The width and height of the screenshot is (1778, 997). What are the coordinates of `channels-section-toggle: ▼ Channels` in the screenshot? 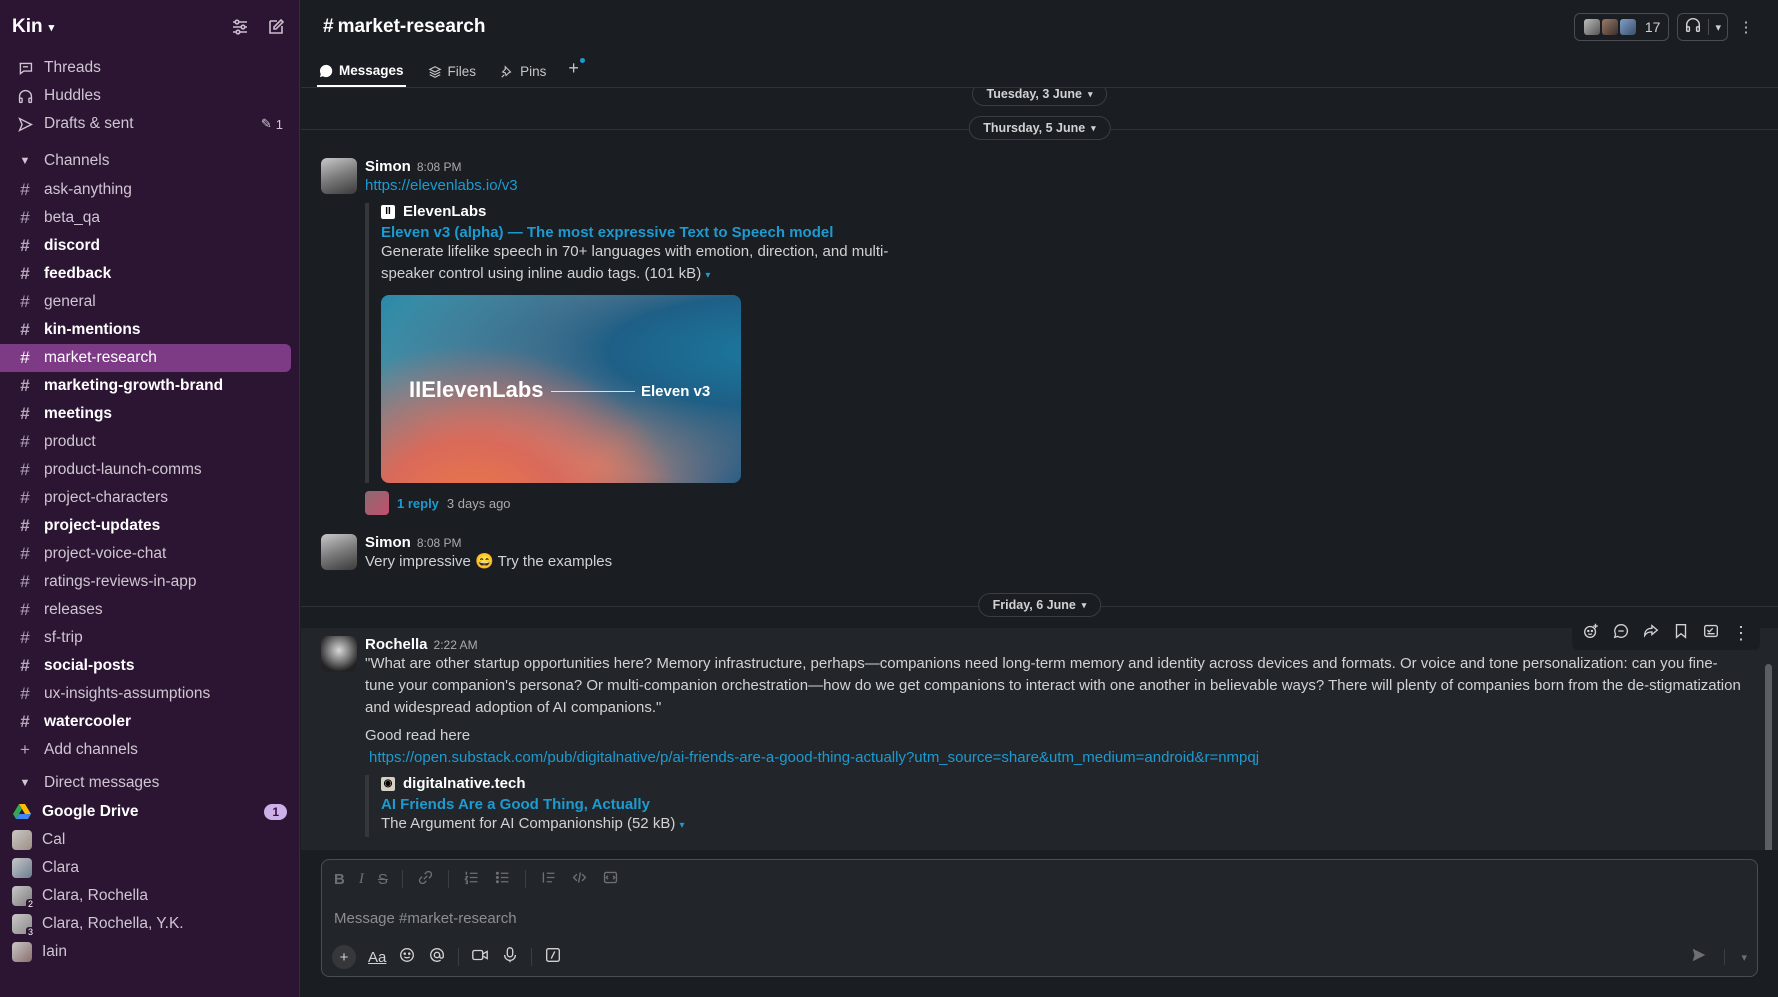 It's located at (149, 161).